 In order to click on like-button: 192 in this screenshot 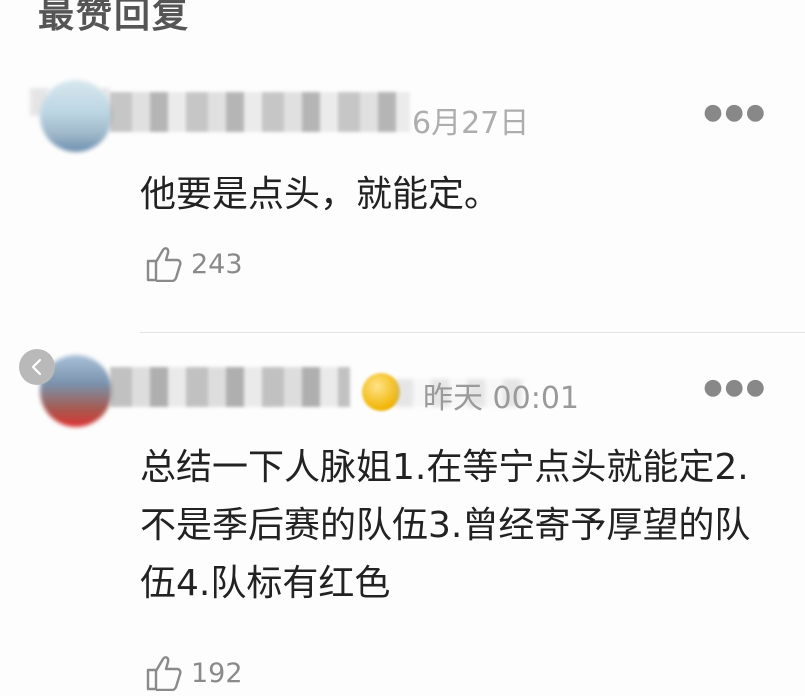, I will do `click(194, 673)`.